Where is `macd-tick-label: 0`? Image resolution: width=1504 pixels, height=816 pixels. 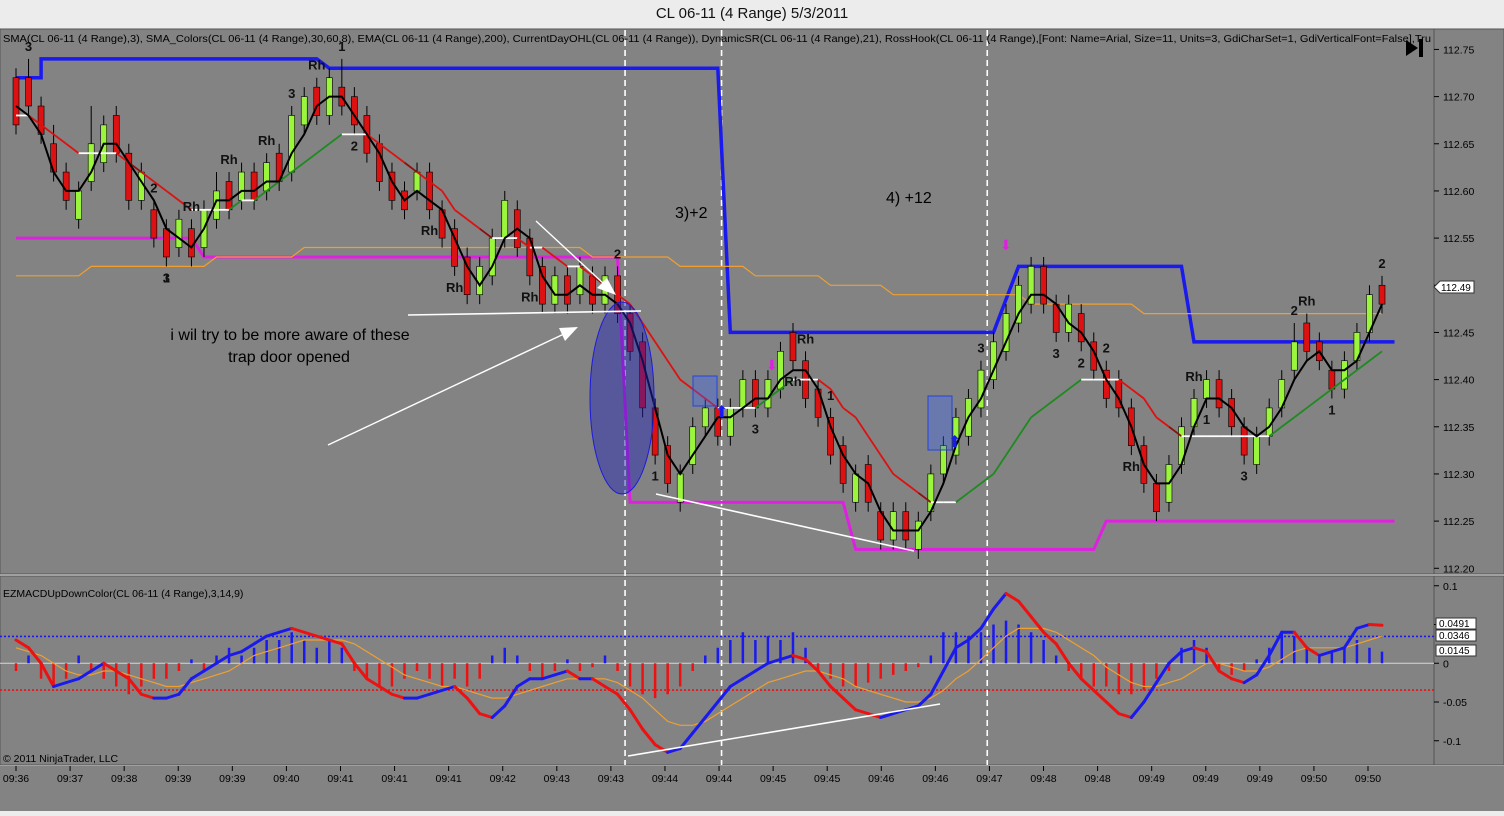 macd-tick-label: 0 is located at coordinates (1446, 664).